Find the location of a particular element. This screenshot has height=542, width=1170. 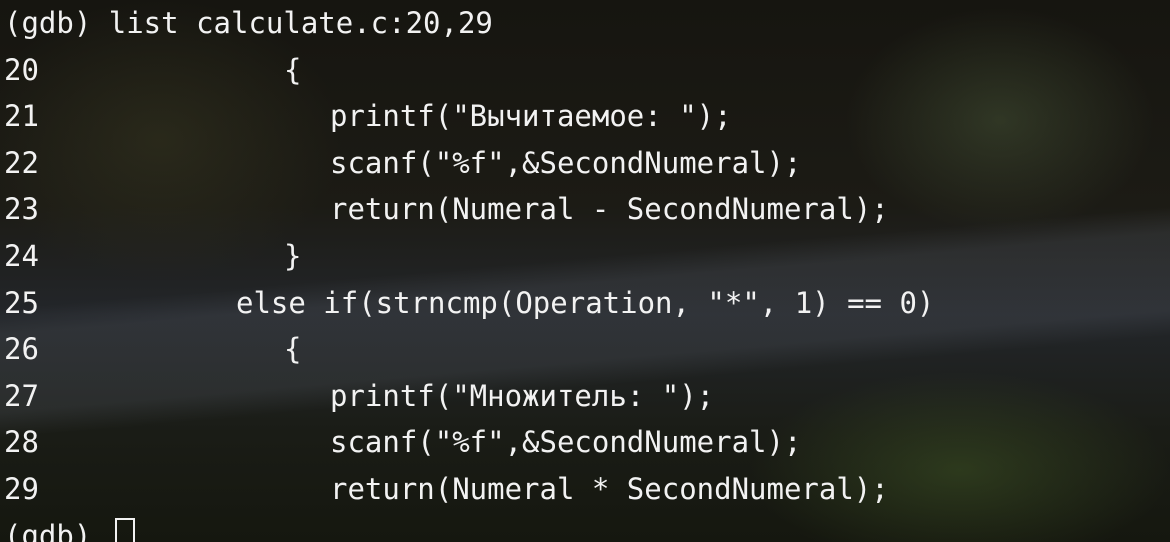

gdb-command: list calculate.c:20,29 is located at coordinates (300, 23).